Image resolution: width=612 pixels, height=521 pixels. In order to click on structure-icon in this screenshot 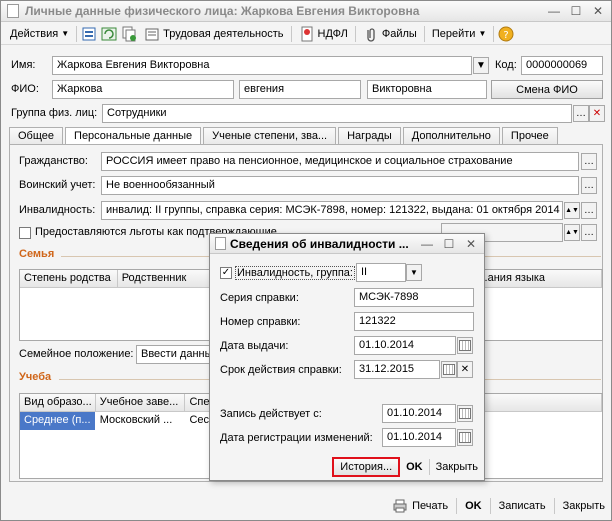, I will do `click(89, 34)`.